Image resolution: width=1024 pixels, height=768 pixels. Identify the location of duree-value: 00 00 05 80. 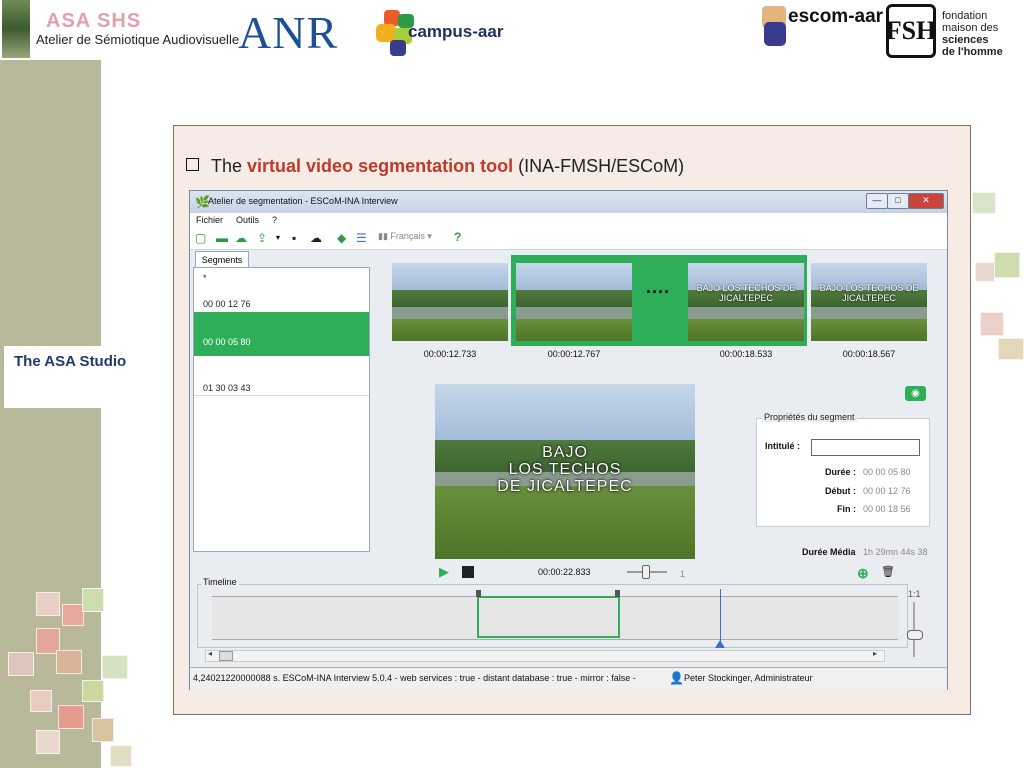
(887, 472).